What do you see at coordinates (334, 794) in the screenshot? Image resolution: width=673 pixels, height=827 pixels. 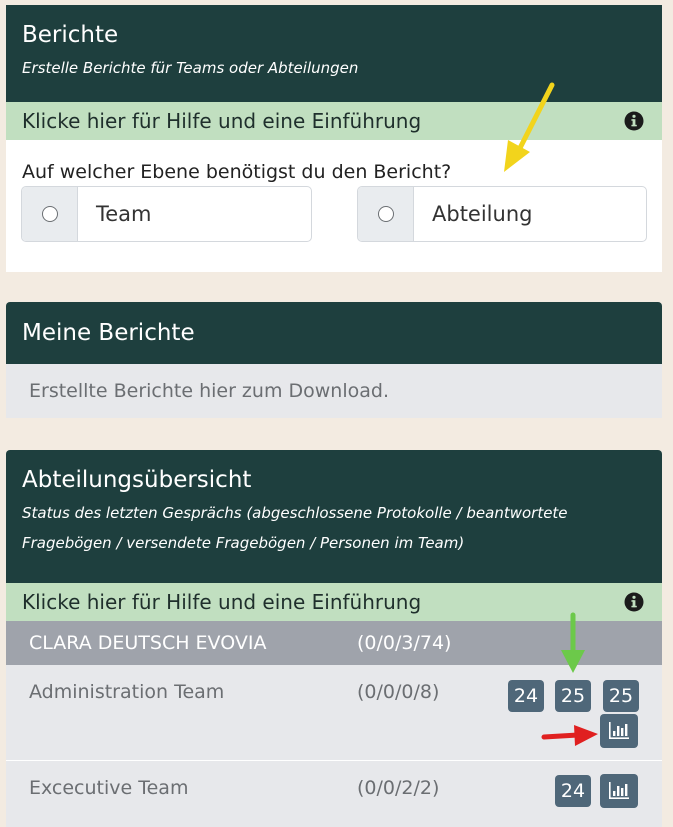 I see `team-row: Excecutive Team (0/0/2/2) 24` at bounding box center [334, 794].